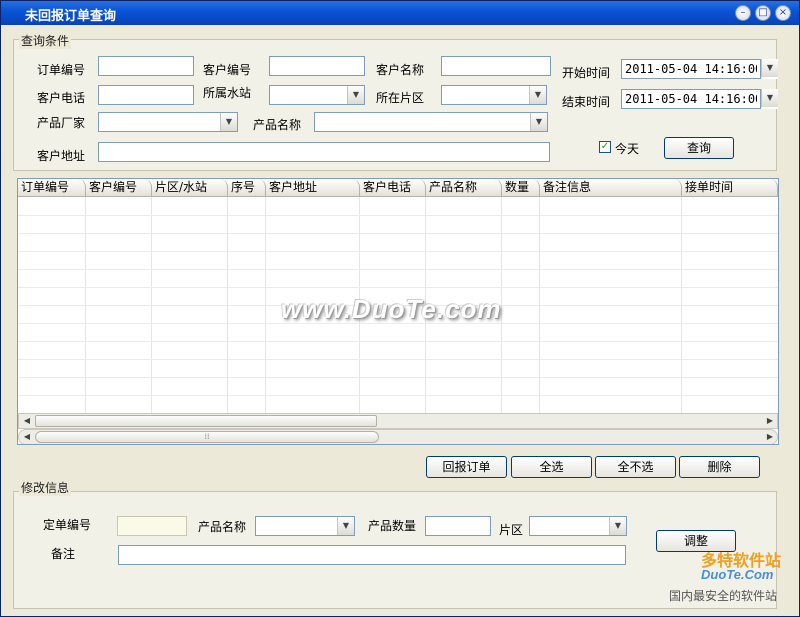  What do you see at coordinates (466, 467) in the screenshot?
I see `report-order-button: 回报订单` at bounding box center [466, 467].